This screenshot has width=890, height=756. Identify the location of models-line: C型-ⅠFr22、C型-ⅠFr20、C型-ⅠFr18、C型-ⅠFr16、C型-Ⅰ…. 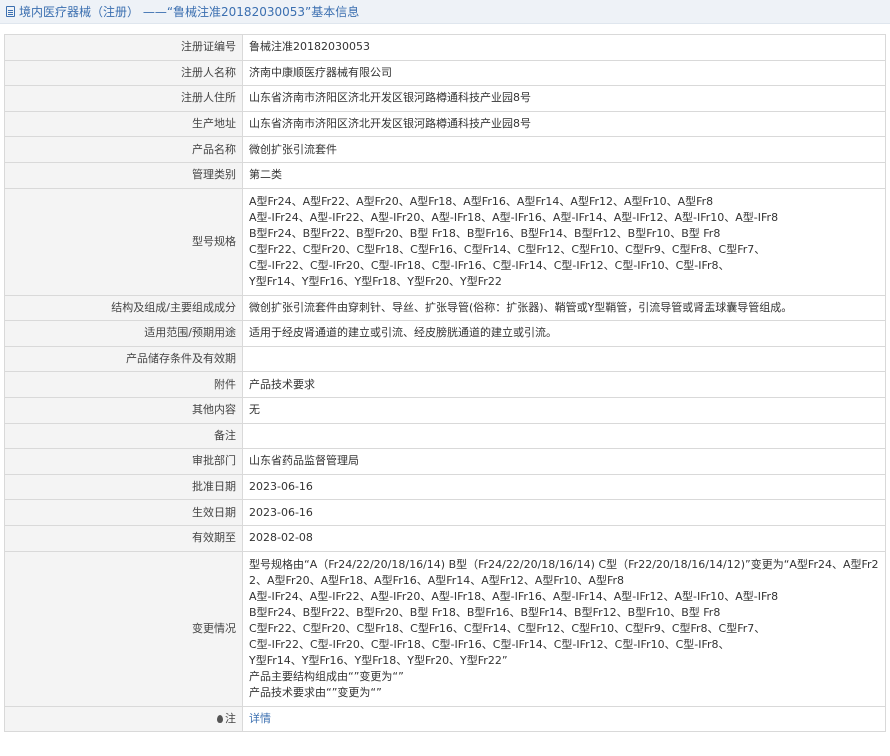
(489, 265).